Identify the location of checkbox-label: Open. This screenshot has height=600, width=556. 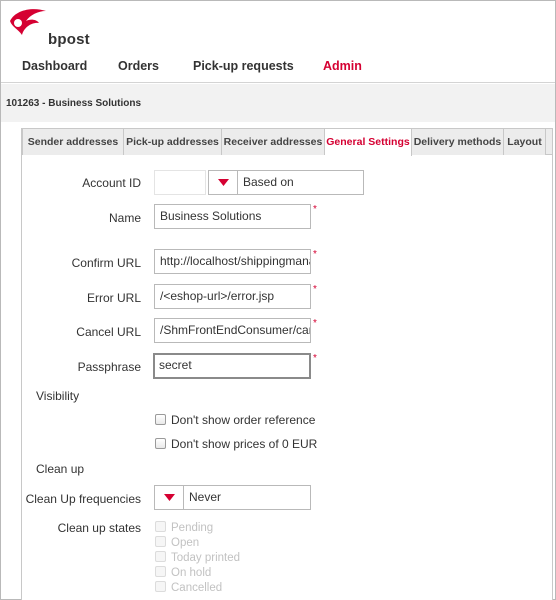
(185, 543).